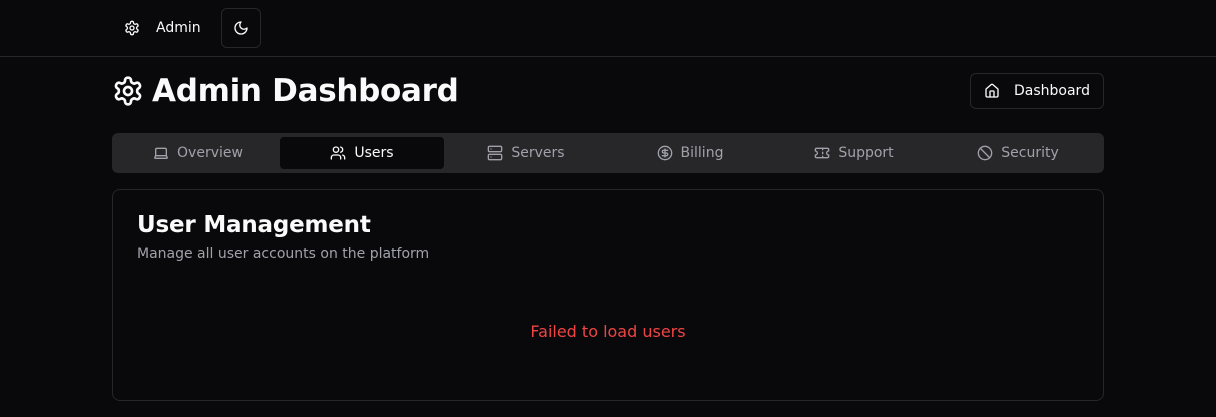 The width and height of the screenshot is (1216, 417). What do you see at coordinates (985, 153) in the screenshot?
I see `ban-icon` at bounding box center [985, 153].